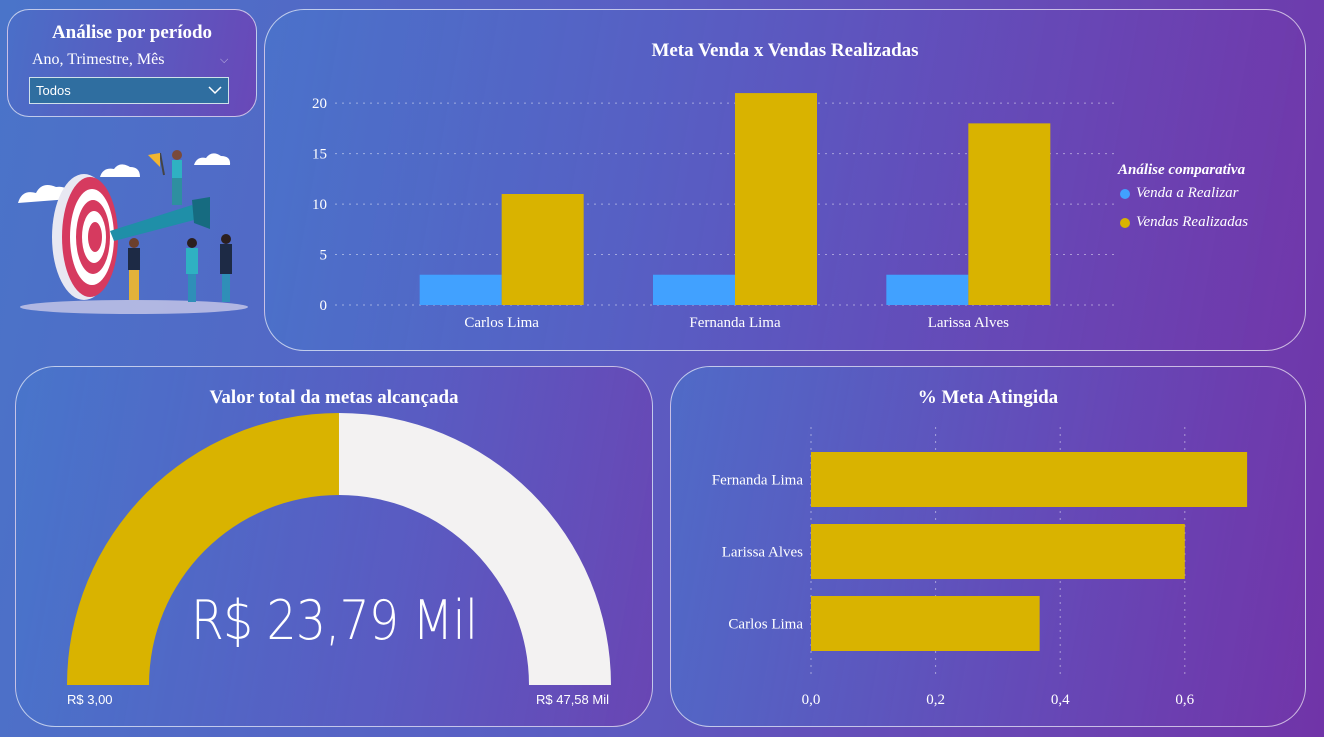 The width and height of the screenshot is (1324, 737). I want to click on x-tick-label: 0,6, so click(1184, 700).